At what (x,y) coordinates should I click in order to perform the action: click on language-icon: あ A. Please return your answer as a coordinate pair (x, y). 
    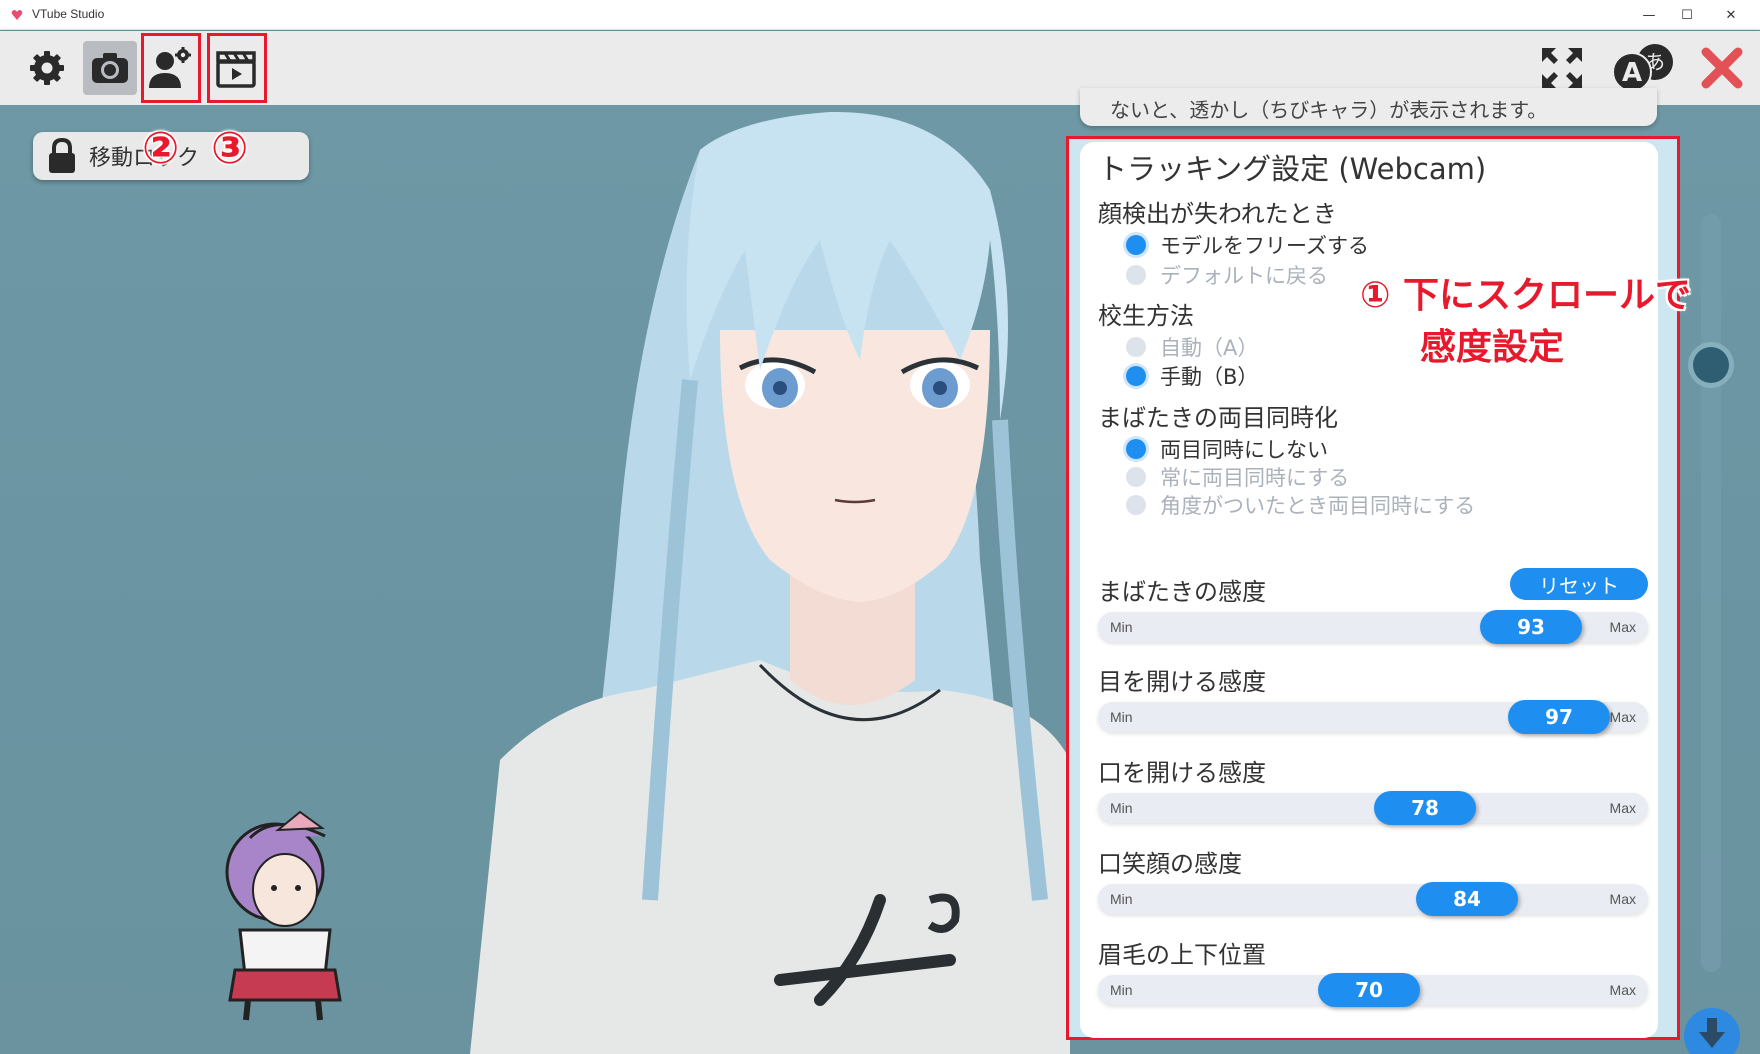
    Looking at the image, I should click on (1642, 68).